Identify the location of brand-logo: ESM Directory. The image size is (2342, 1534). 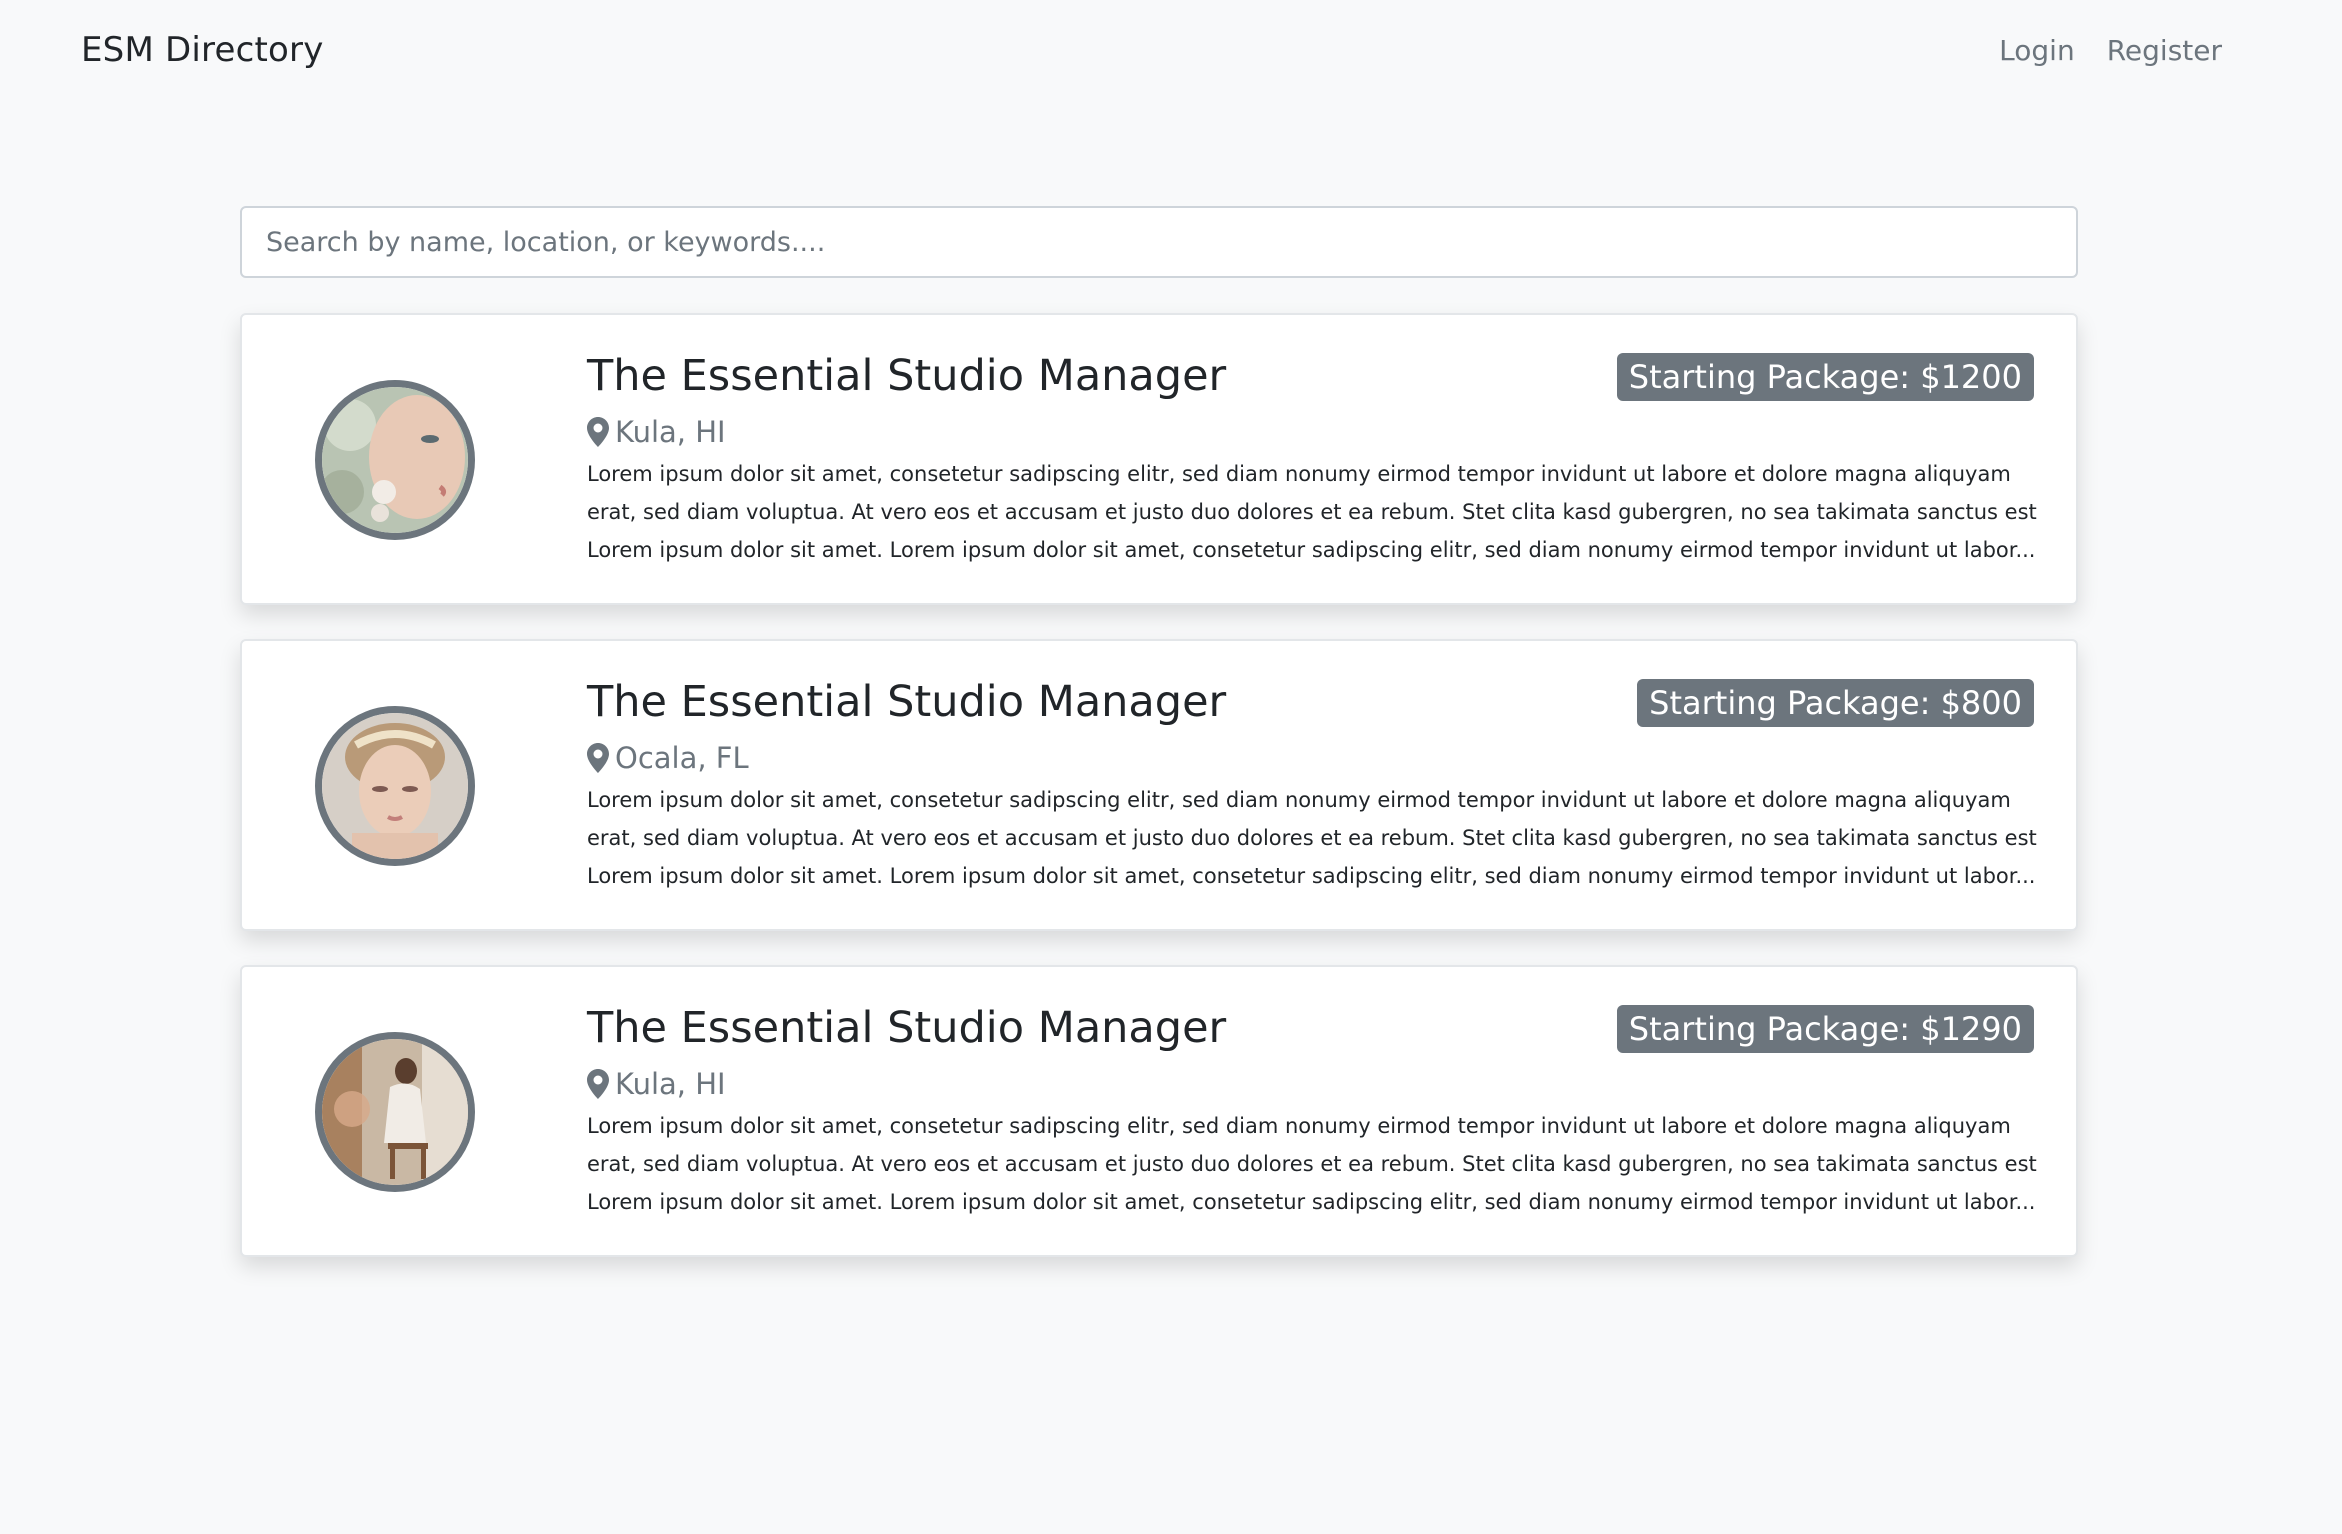
(202, 50).